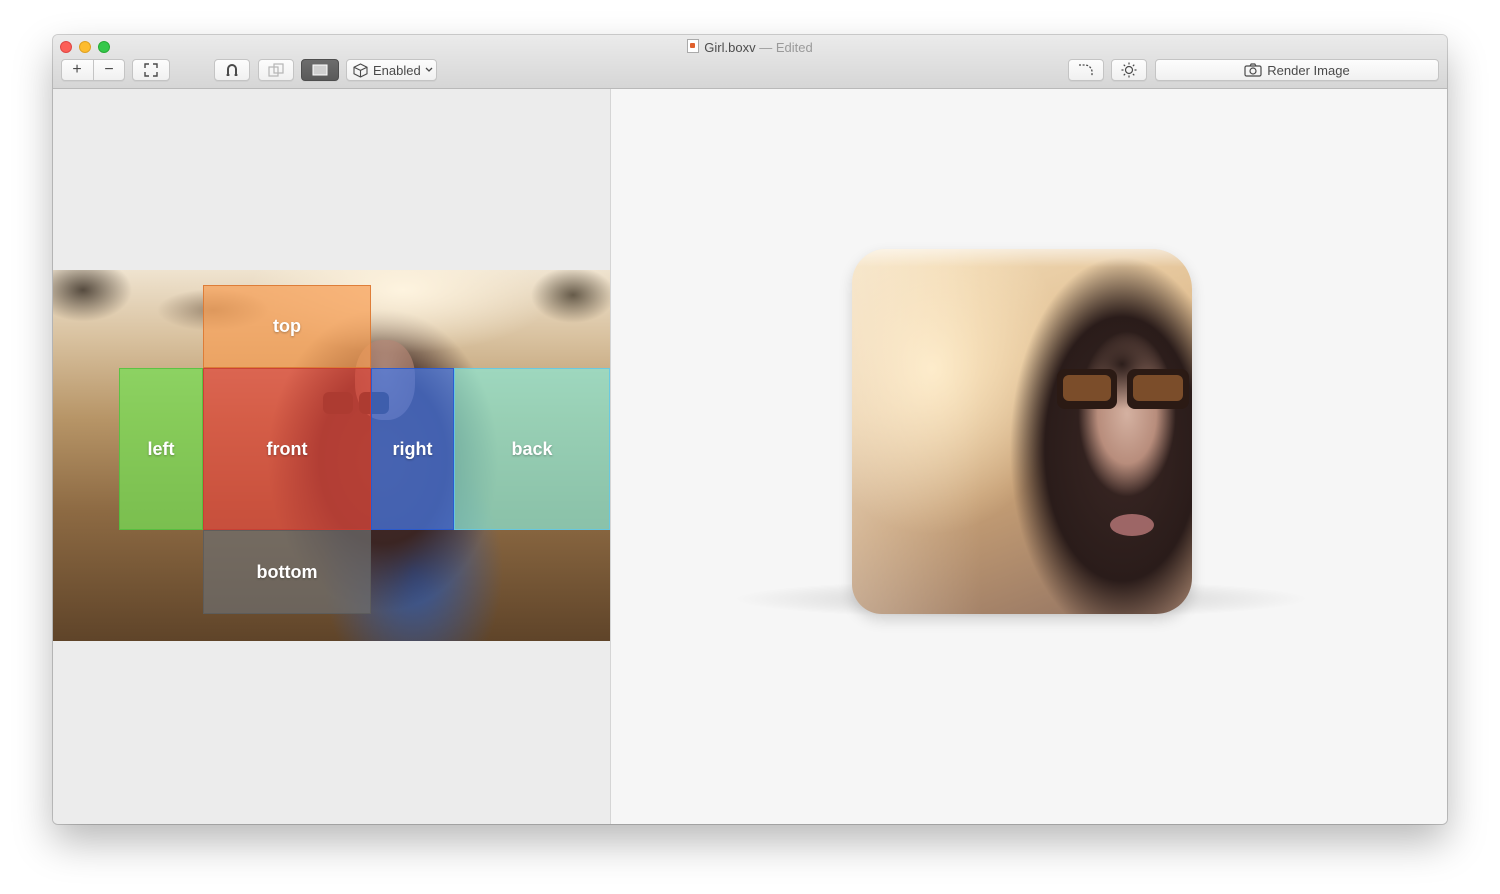 The width and height of the screenshot is (1500, 894). I want to click on duplicate-button, so click(276, 70).